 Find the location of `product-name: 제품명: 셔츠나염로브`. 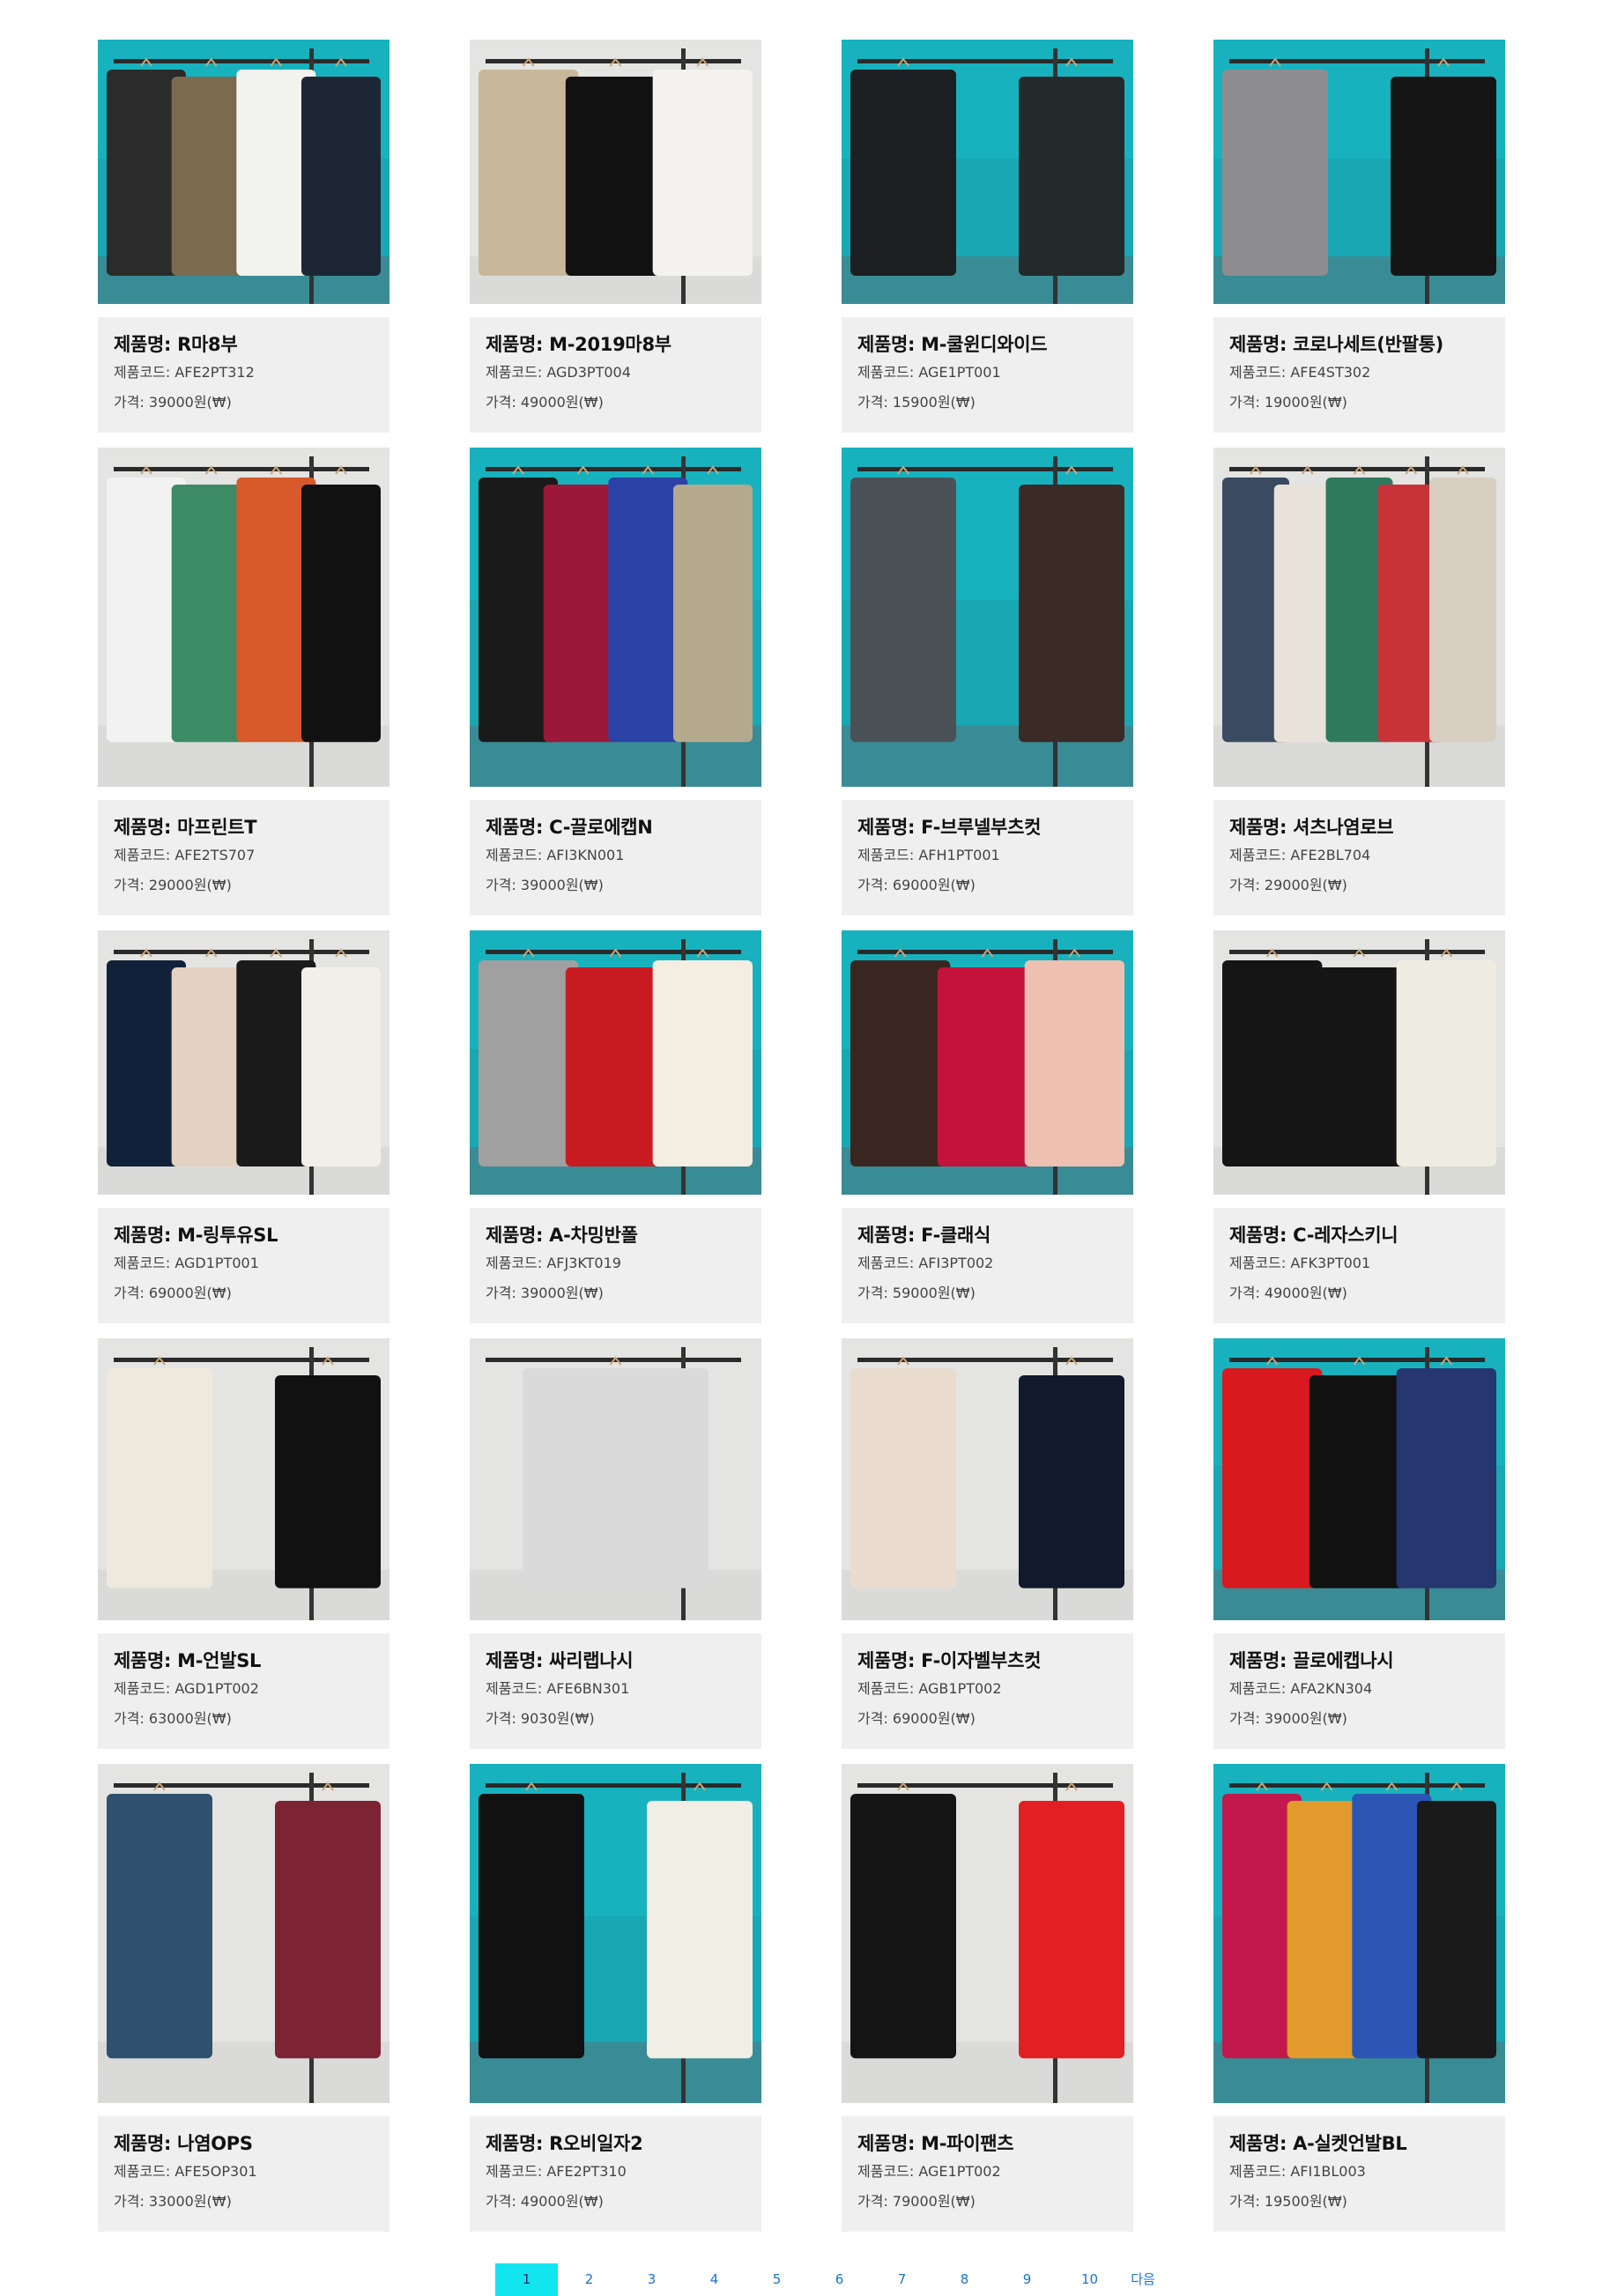

product-name: 제품명: 셔츠나염로브 is located at coordinates (1359, 827).